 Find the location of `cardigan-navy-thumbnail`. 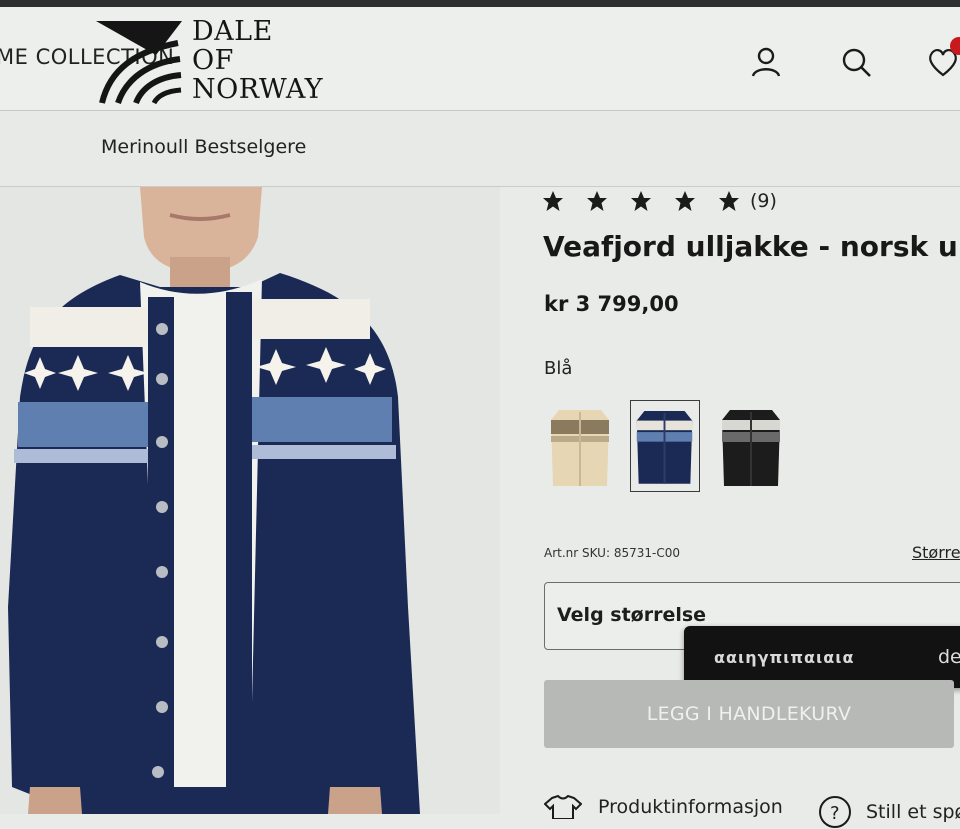

cardigan-navy-thumbnail is located at coordinates (664, 447).